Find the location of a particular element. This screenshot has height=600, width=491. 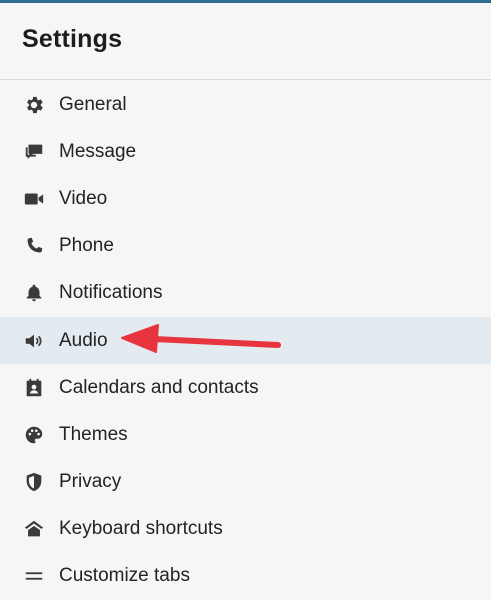

shield-icon is located at coordinates (34, 482).